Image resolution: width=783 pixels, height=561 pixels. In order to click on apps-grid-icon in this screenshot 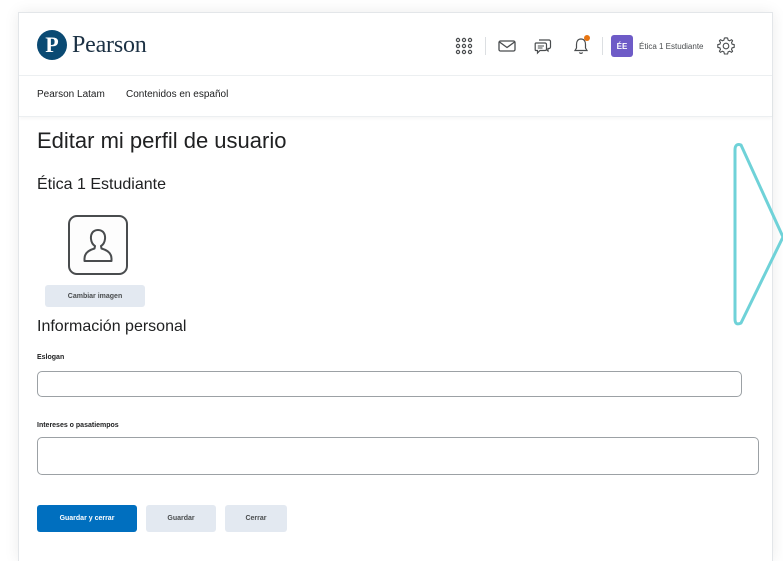, I will do `click(464, 46)`.